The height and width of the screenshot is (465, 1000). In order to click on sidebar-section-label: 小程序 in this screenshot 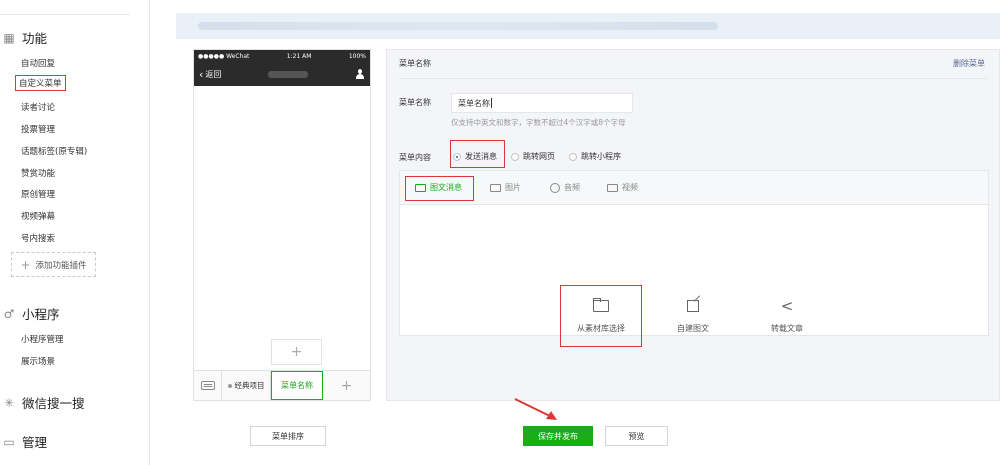, I will do `click(41, 314)`.